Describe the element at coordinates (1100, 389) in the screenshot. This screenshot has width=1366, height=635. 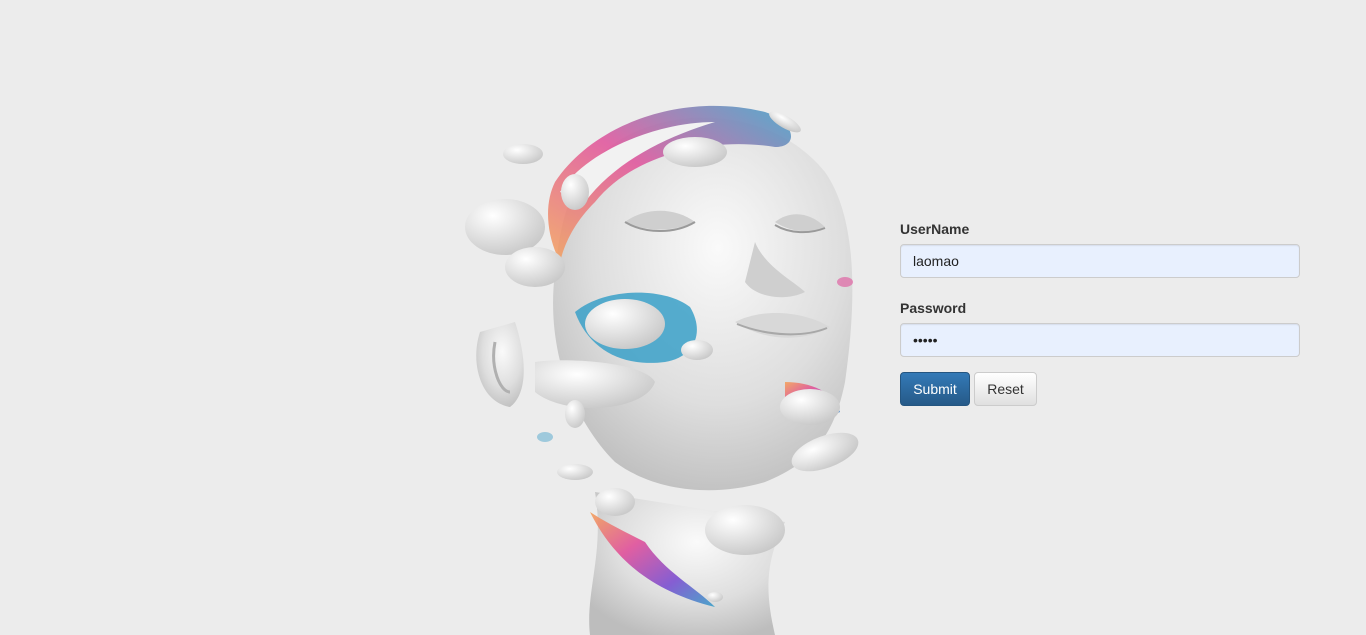
I see `form-actions: Submit Reset` at that location.